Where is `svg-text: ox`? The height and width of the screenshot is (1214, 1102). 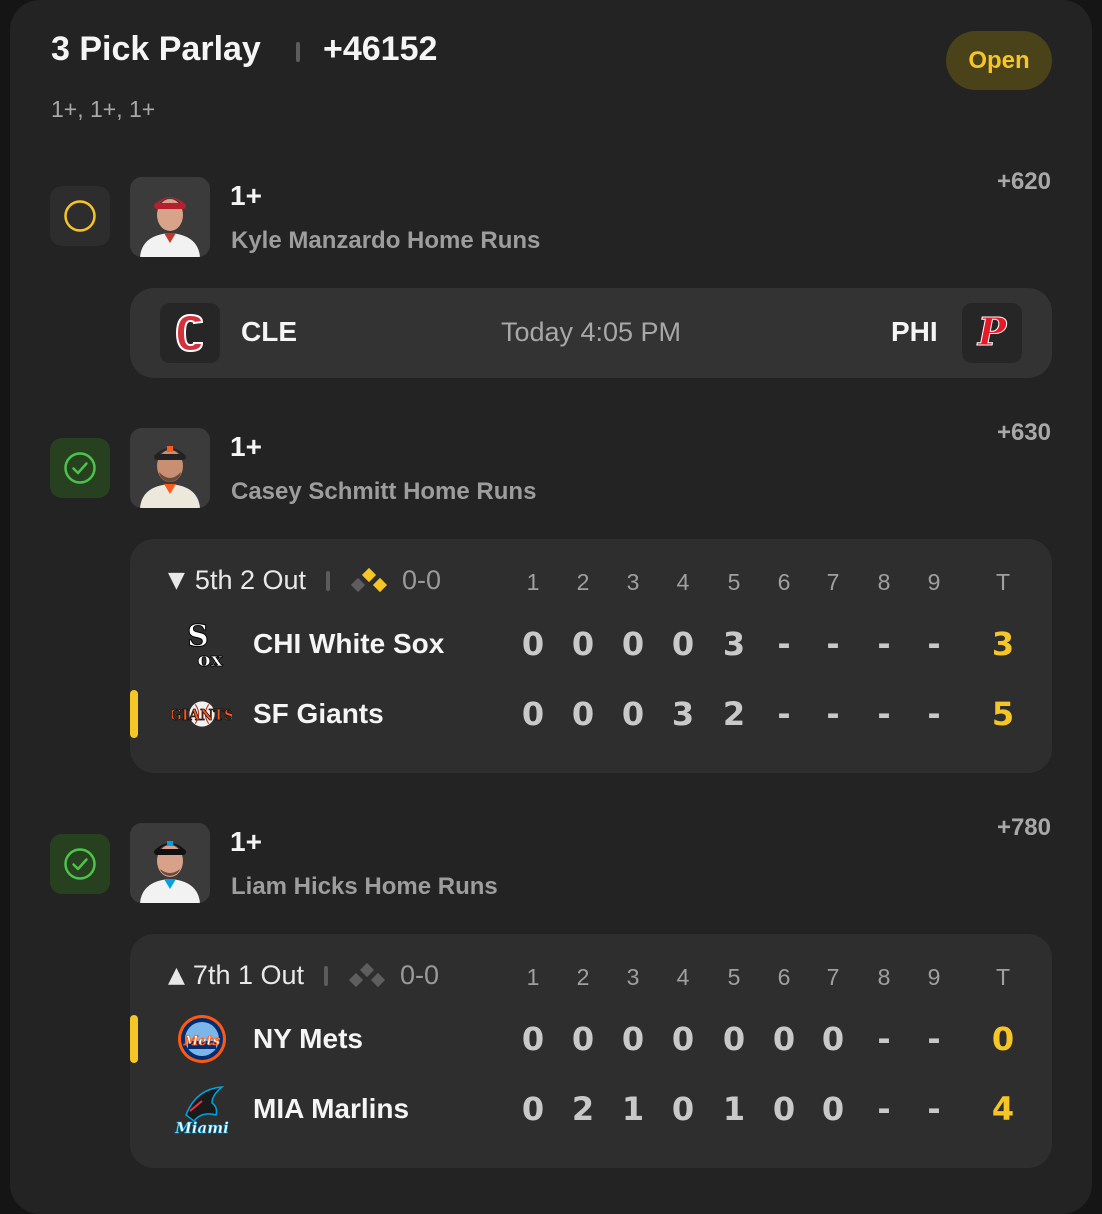 svg-text: ox is located at coordinates (210, 659).